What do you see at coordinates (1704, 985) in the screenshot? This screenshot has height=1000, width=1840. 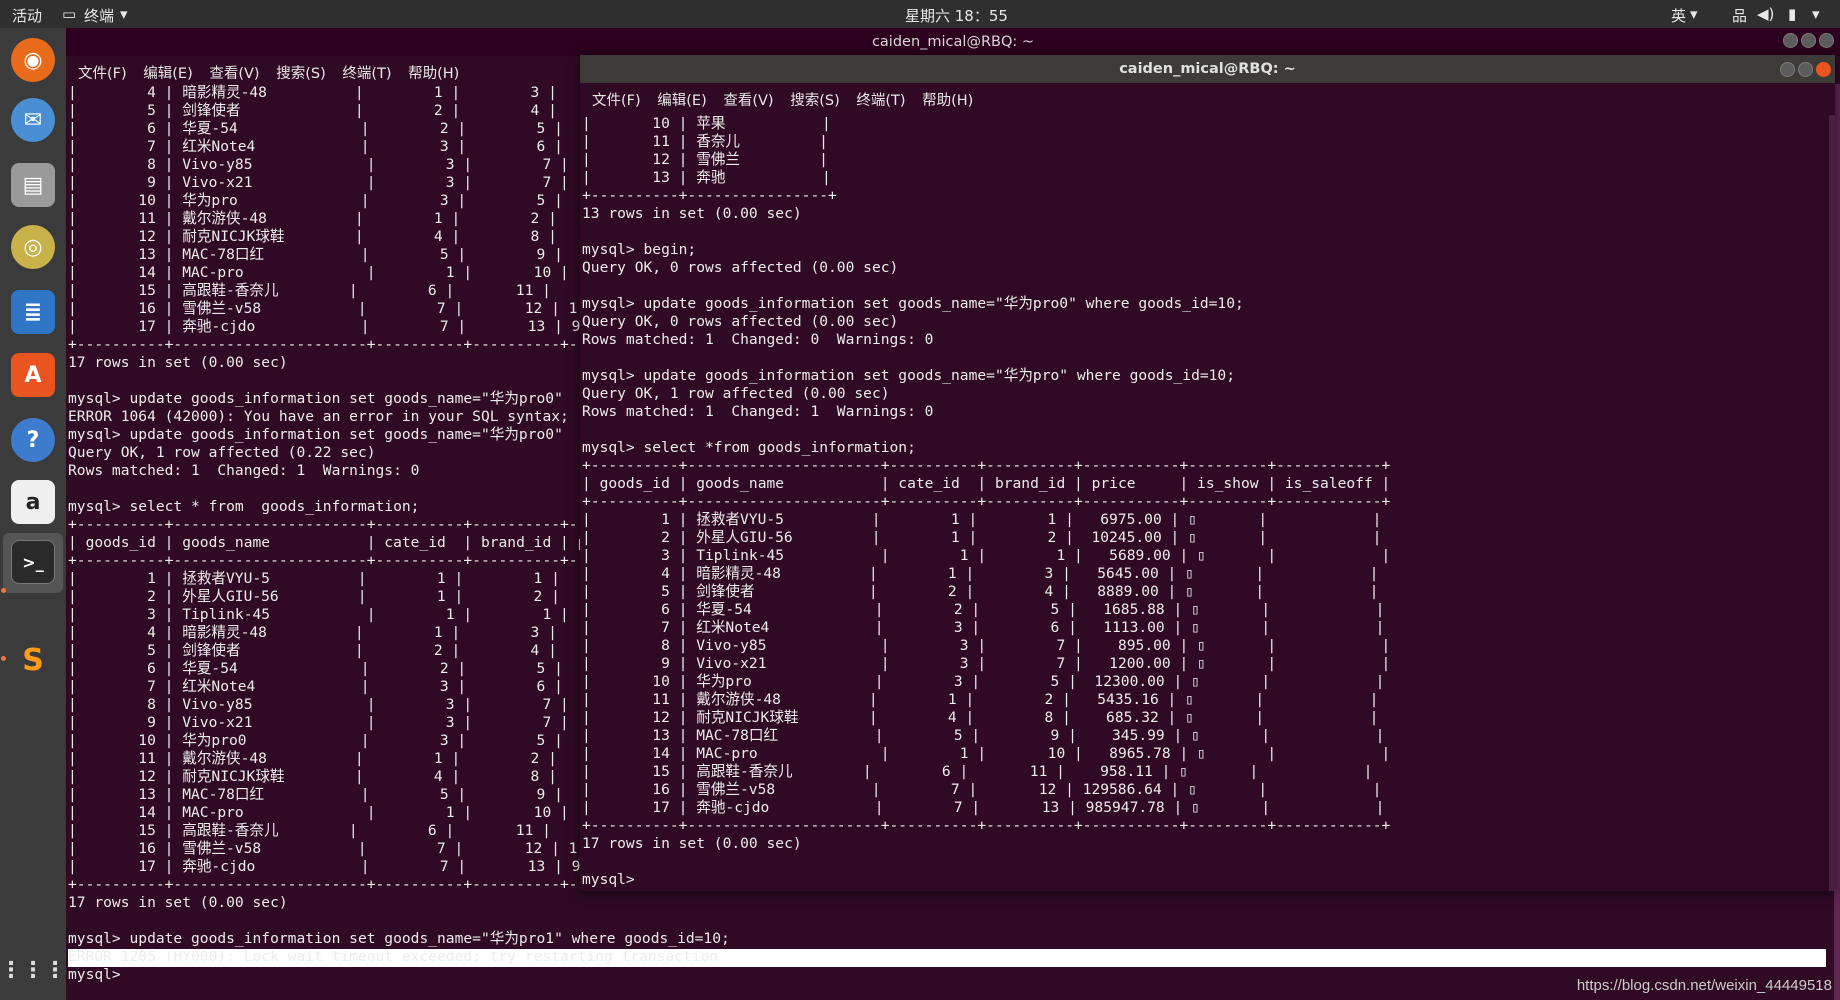 I see `watermark: https://blog.csdn.net/weixin_44449518` at bounding box center [1704, 985].